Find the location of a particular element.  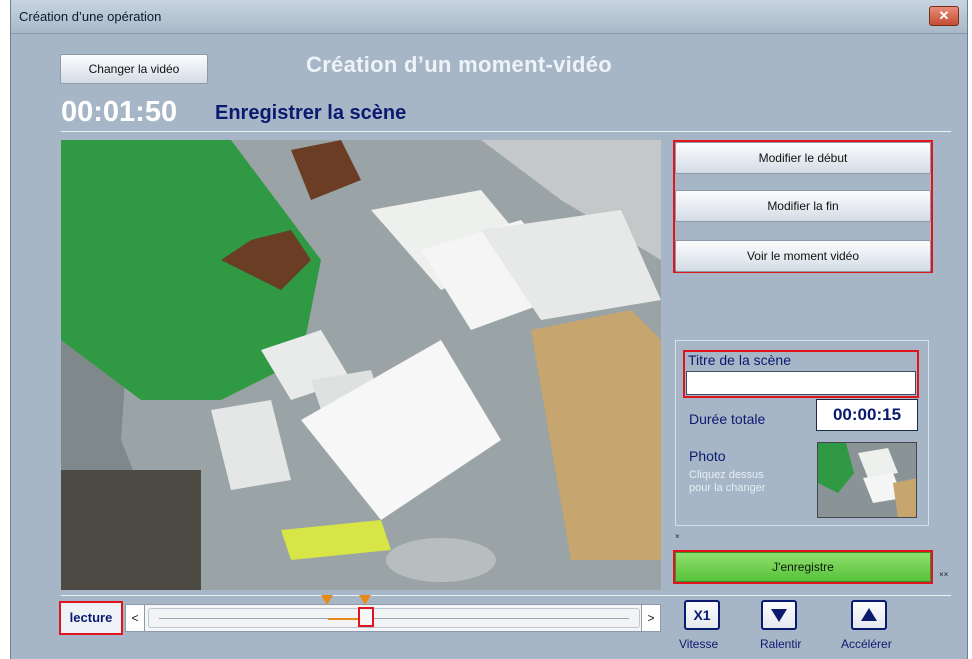

speed-label: Vitesse is located at coordinates (699, 644).